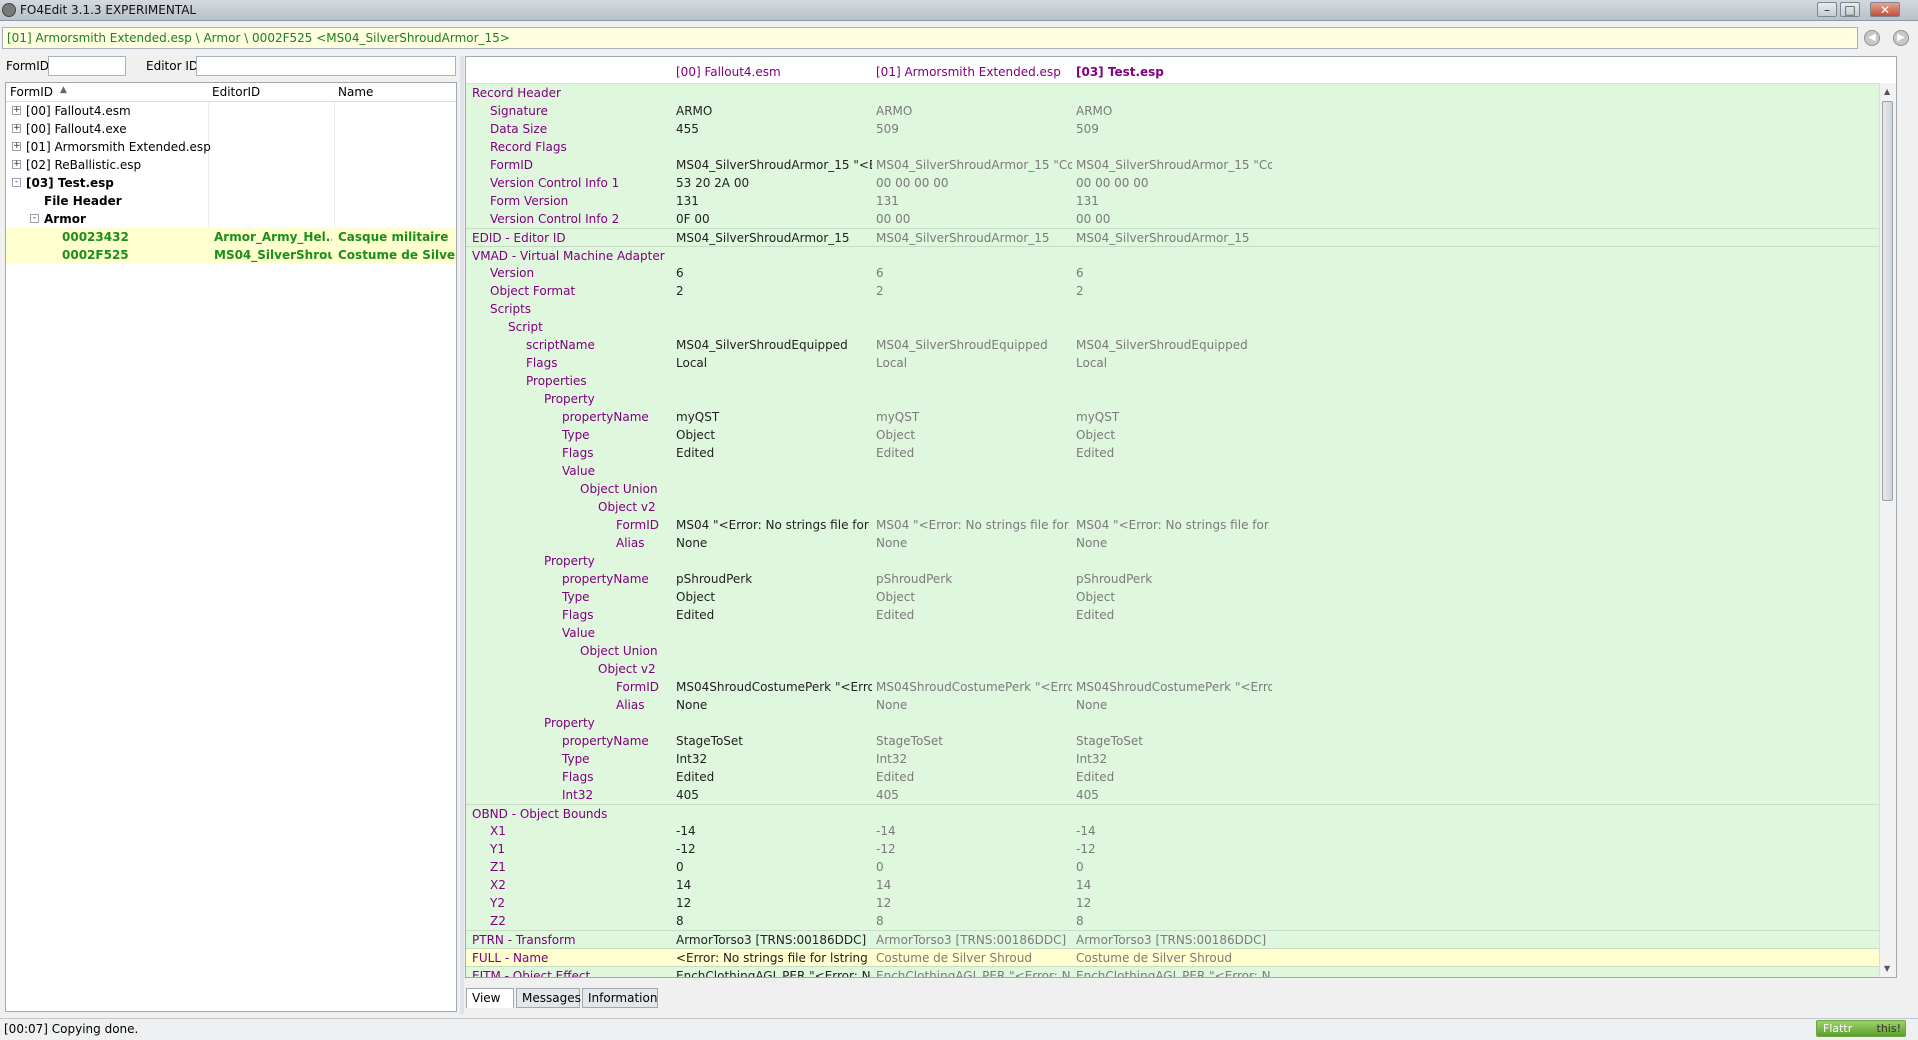 The width and height of the screenshot is (1918, 1040). What do you see at coordinates (1174, 291) in the screenshot?
I see `field-value-col2: 2` at bounding box center [1174, 291].